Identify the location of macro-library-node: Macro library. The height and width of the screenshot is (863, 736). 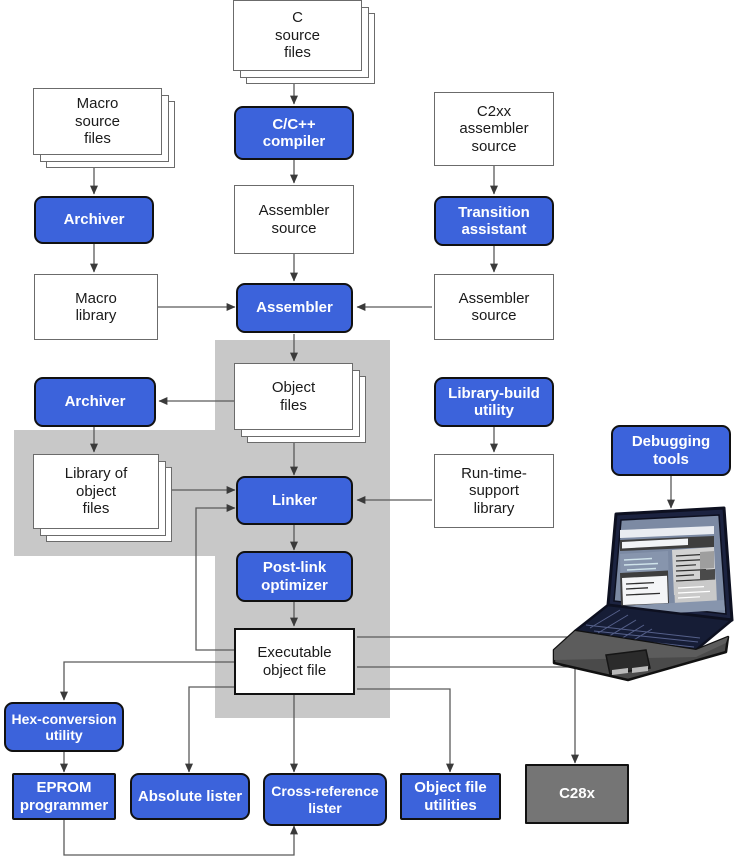
(96, 307).